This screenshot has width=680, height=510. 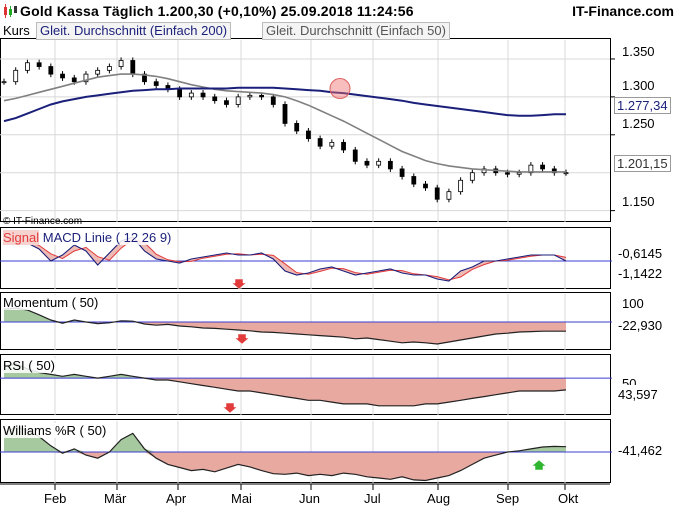 I want to click on momentum-positive-area, so click(x=285, y=315).